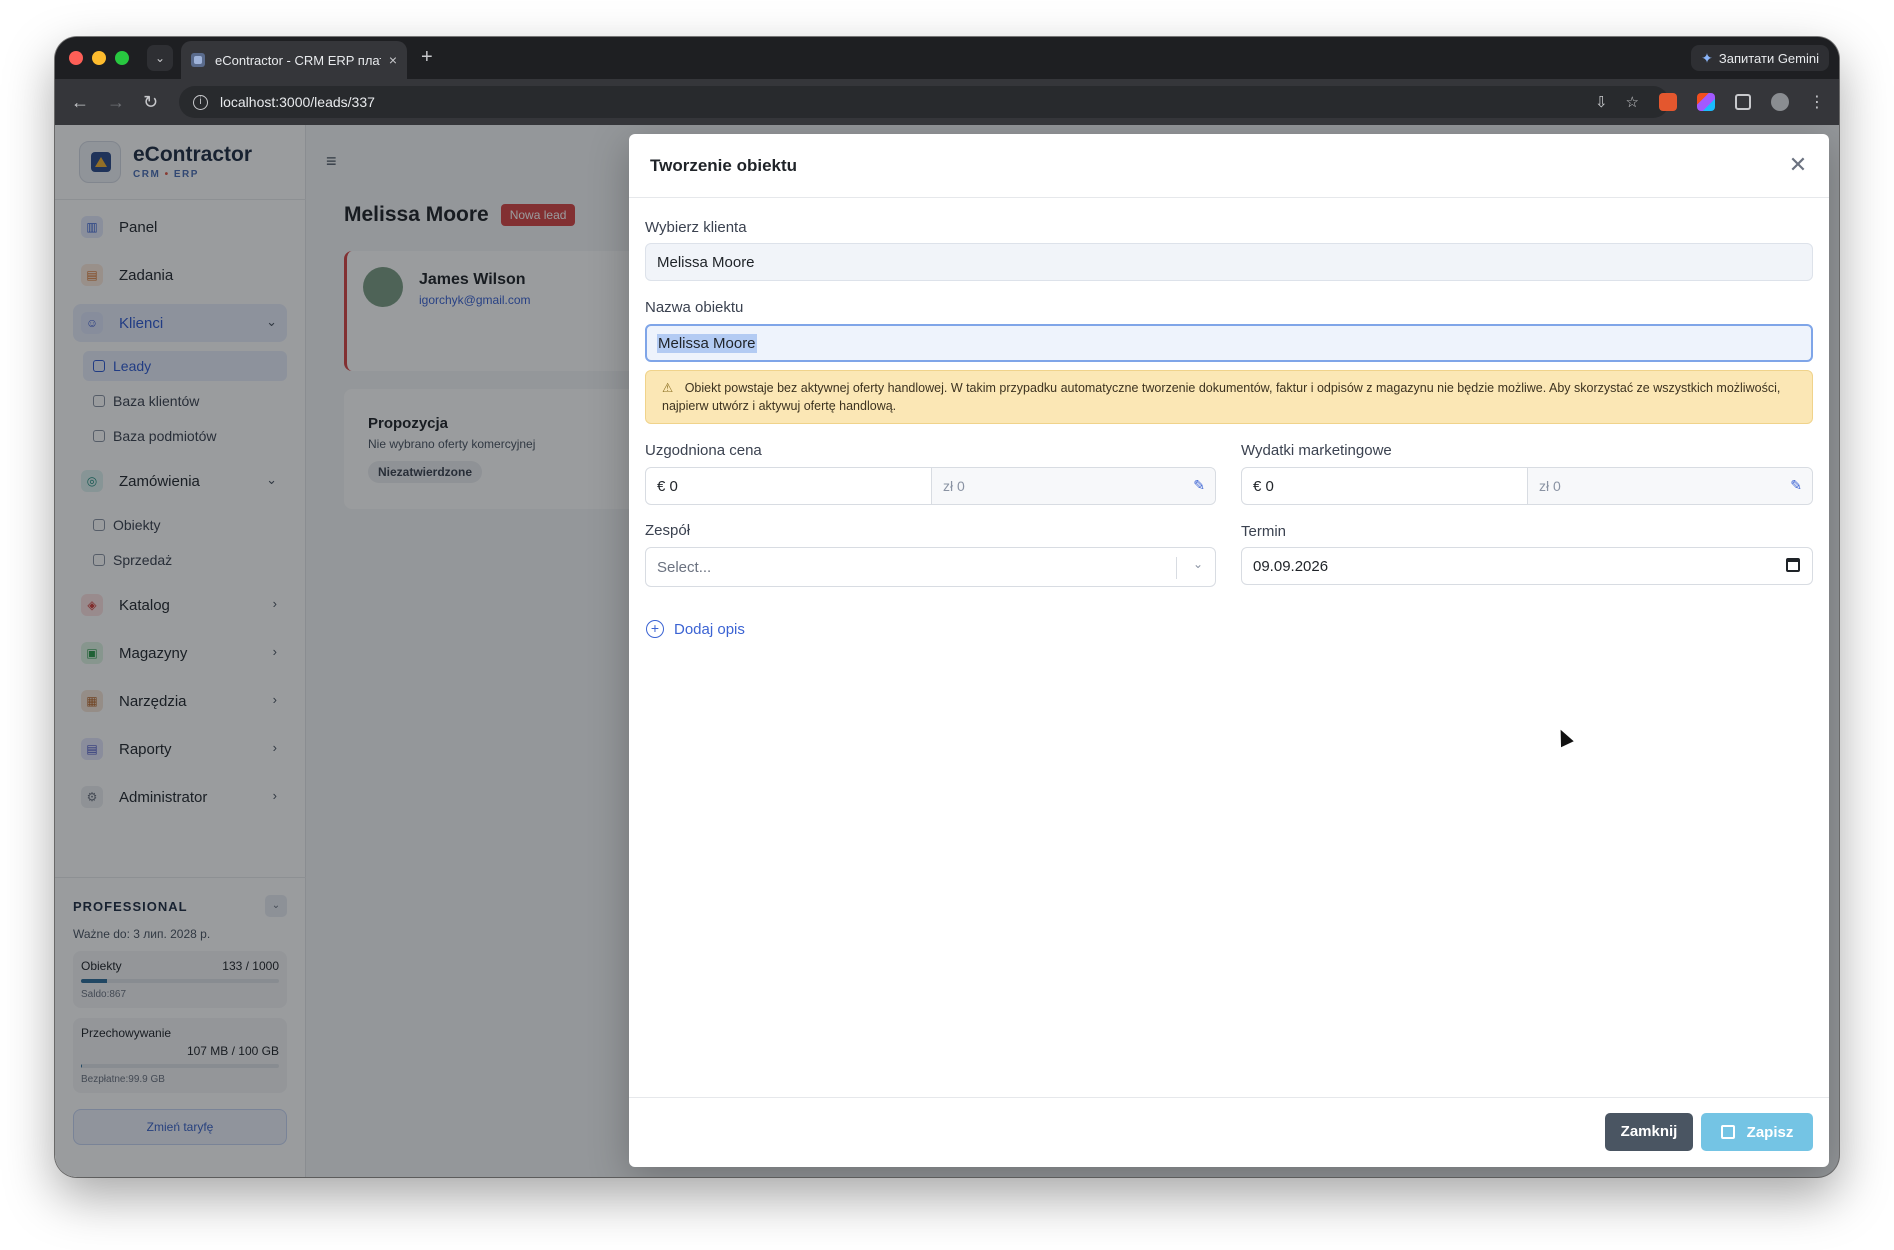 The width and height of the screenshot is (1894, 1250). Describe the element at coordinates (427, 57) in the screenshot. I see `new-tab-button: +` at that location.